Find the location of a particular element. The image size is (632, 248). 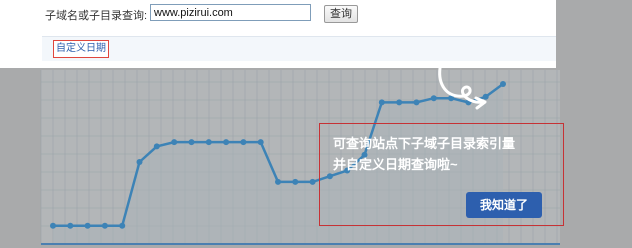

hint-line-2: 并自定义日期查询啦~ is located at coordinates (395, 164).